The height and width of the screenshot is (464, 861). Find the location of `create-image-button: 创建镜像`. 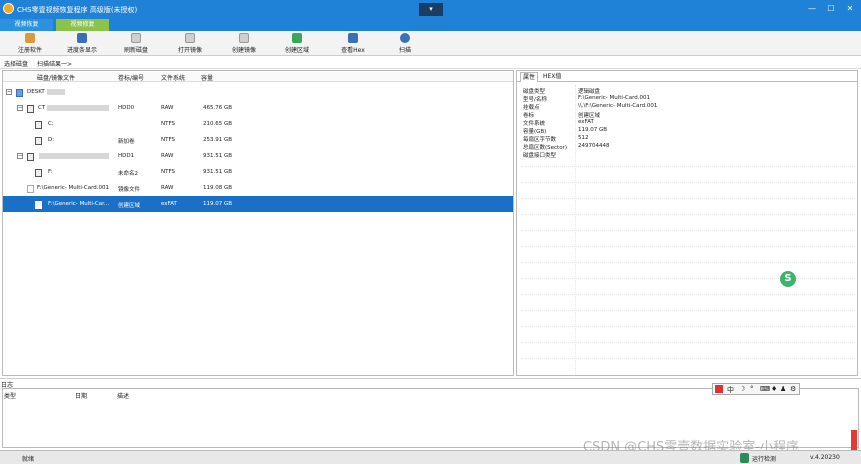

create-image-button: 创建镜像 is located at coordinates (244, 44).